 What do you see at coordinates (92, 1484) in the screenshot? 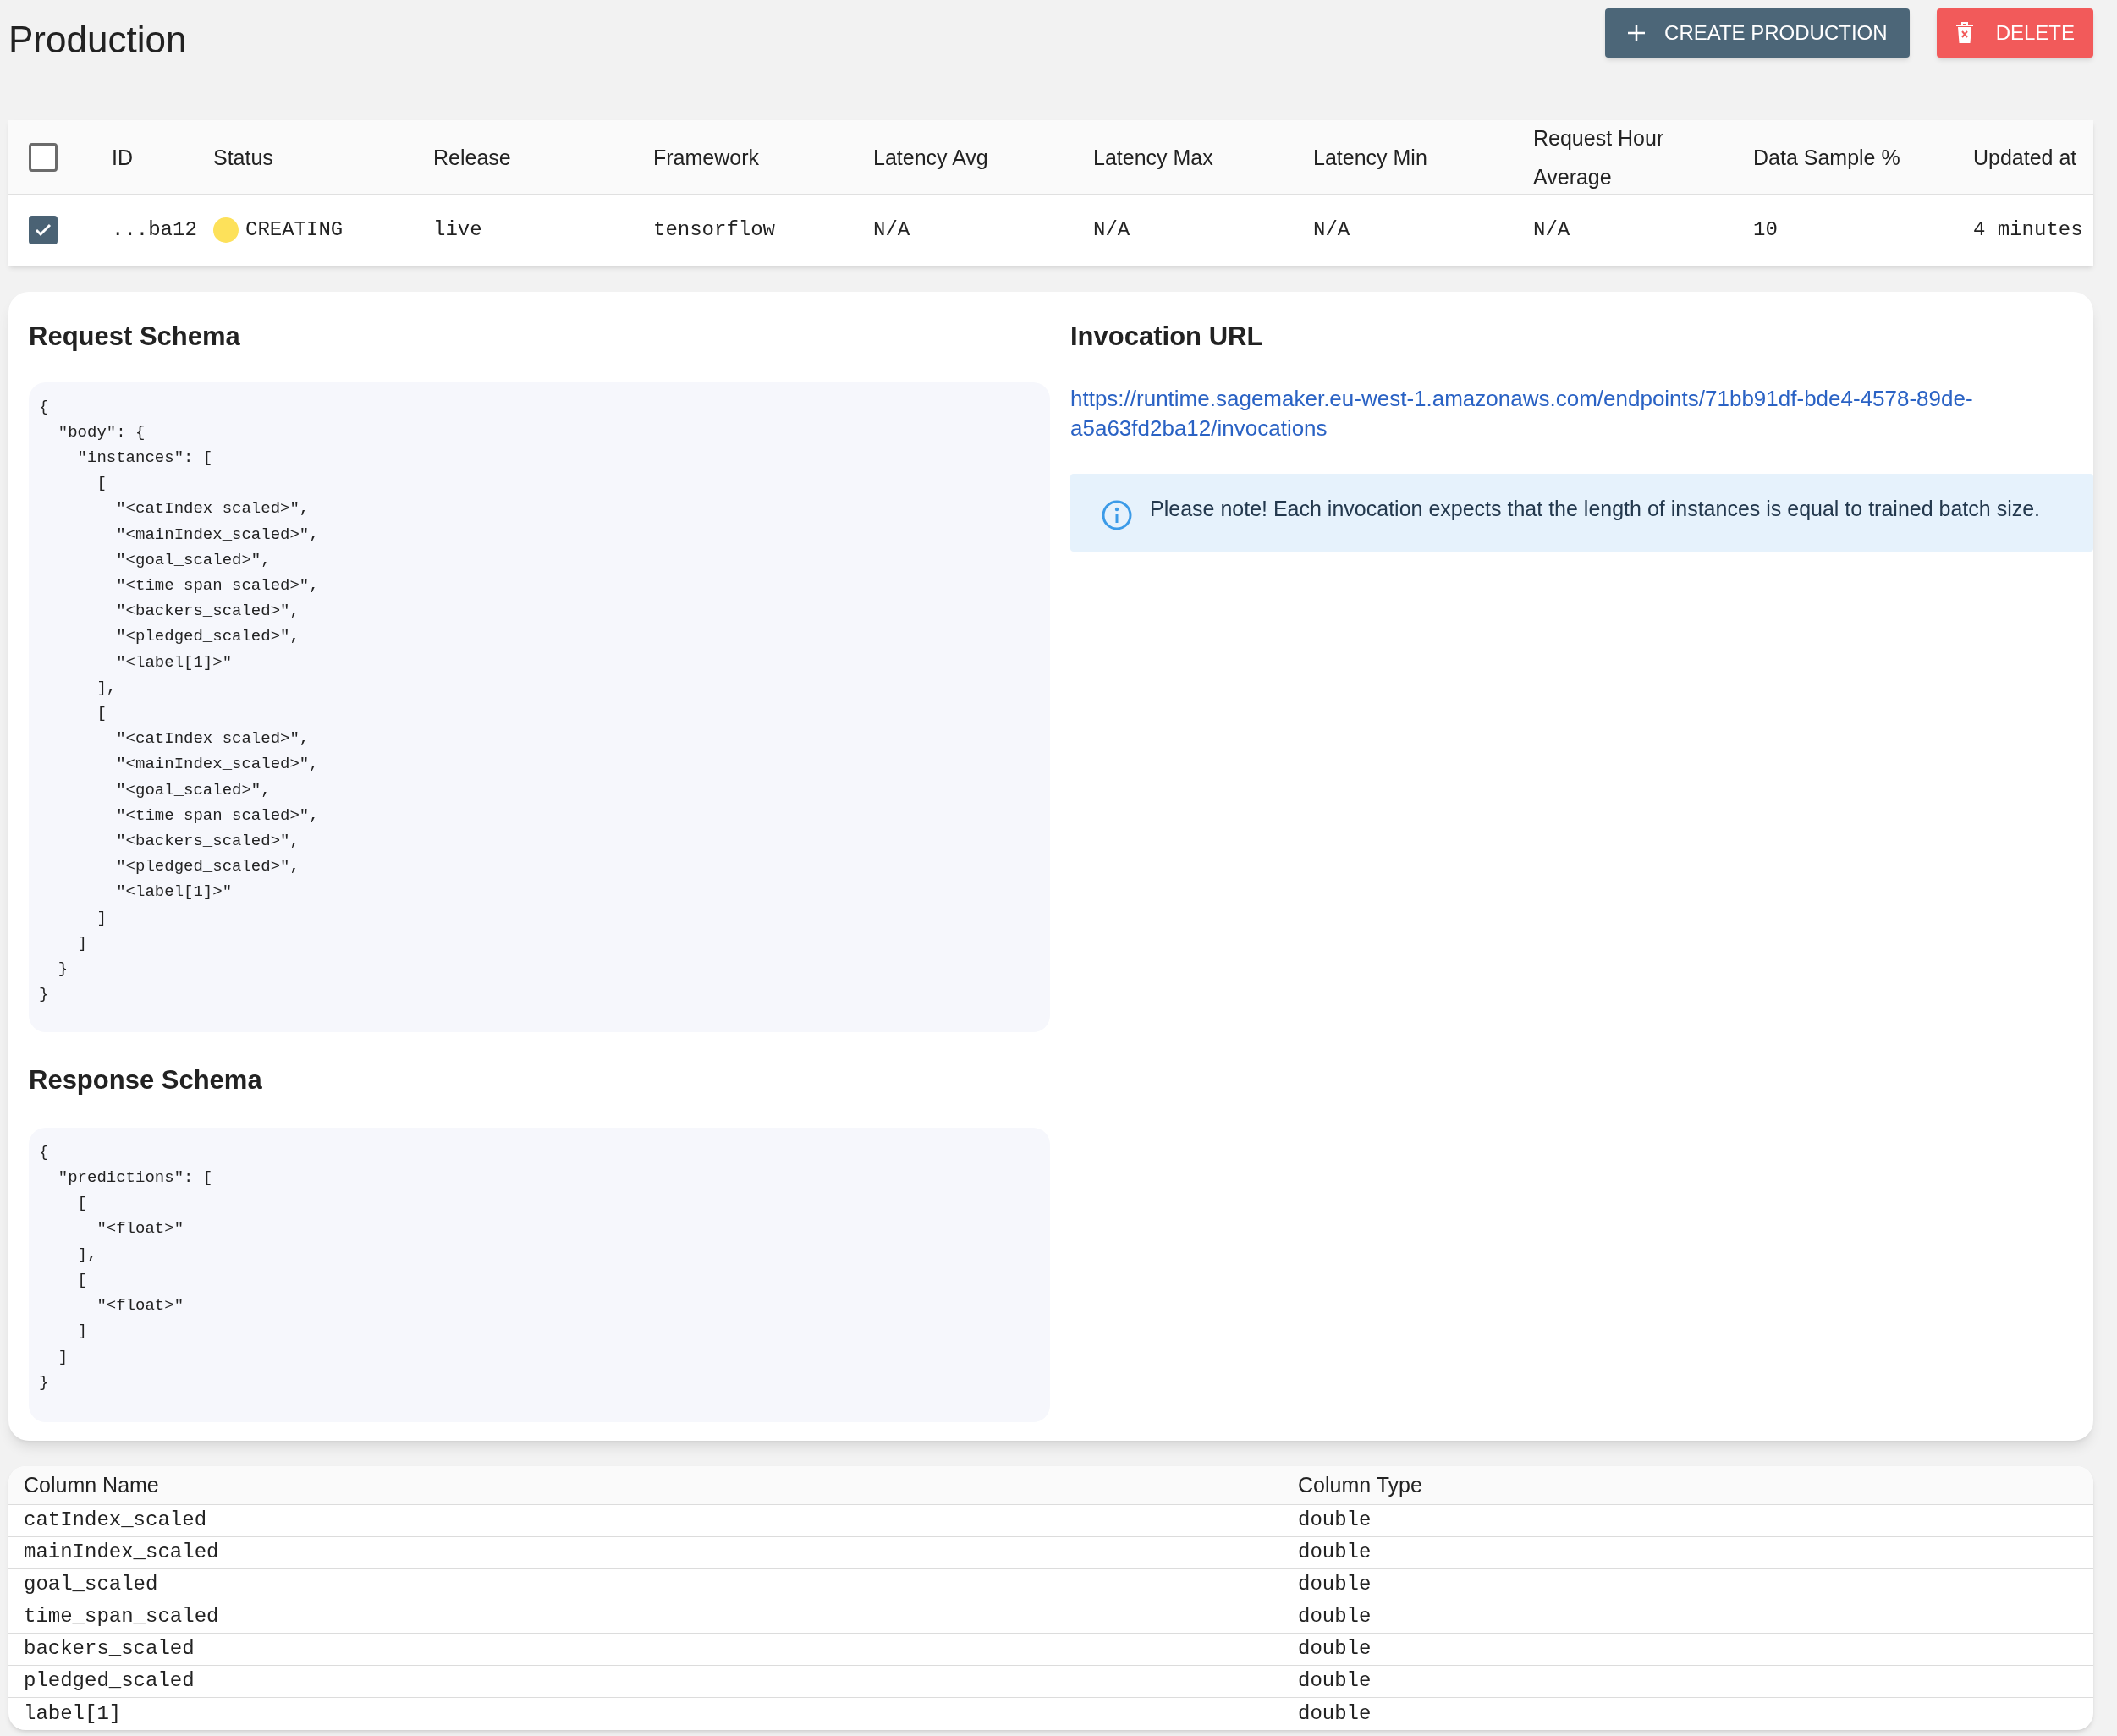
I see `column-header: Column Name` at bounding box center [92, 1484].